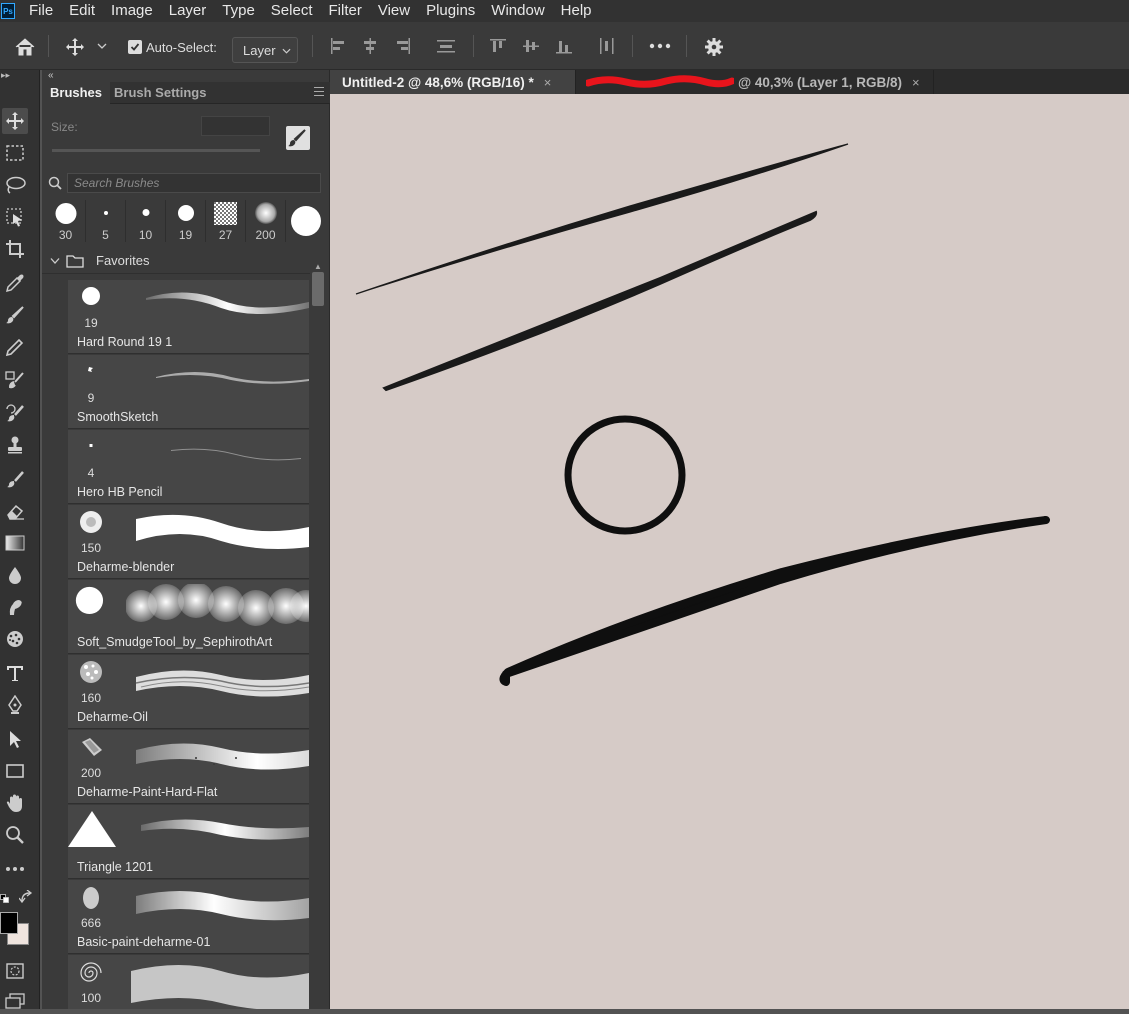 The width and height of the screenshot is (1129, 1014). I want to click on brush-presets: 30 5 10 19 27 200, so click(186, 221).